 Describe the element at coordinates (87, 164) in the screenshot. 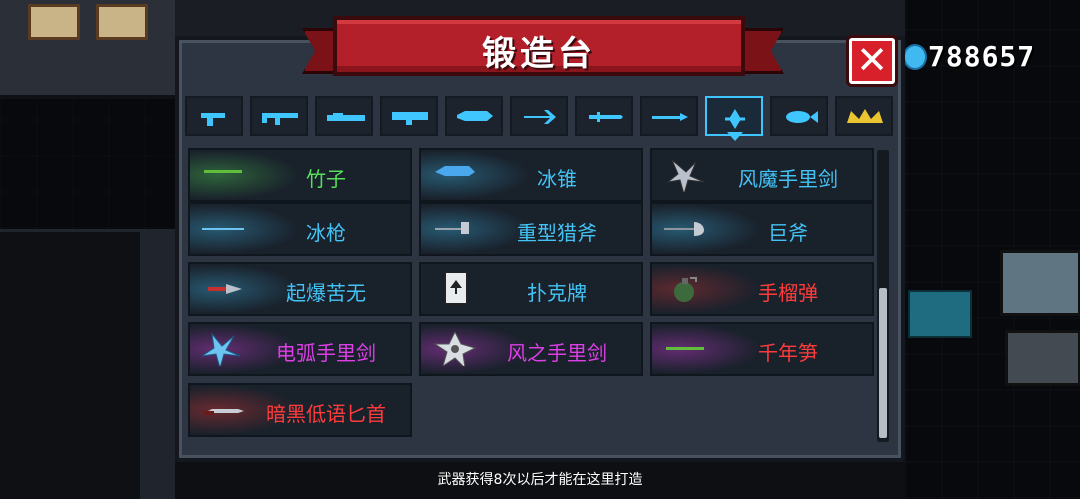

I see `background-floor` at that location.